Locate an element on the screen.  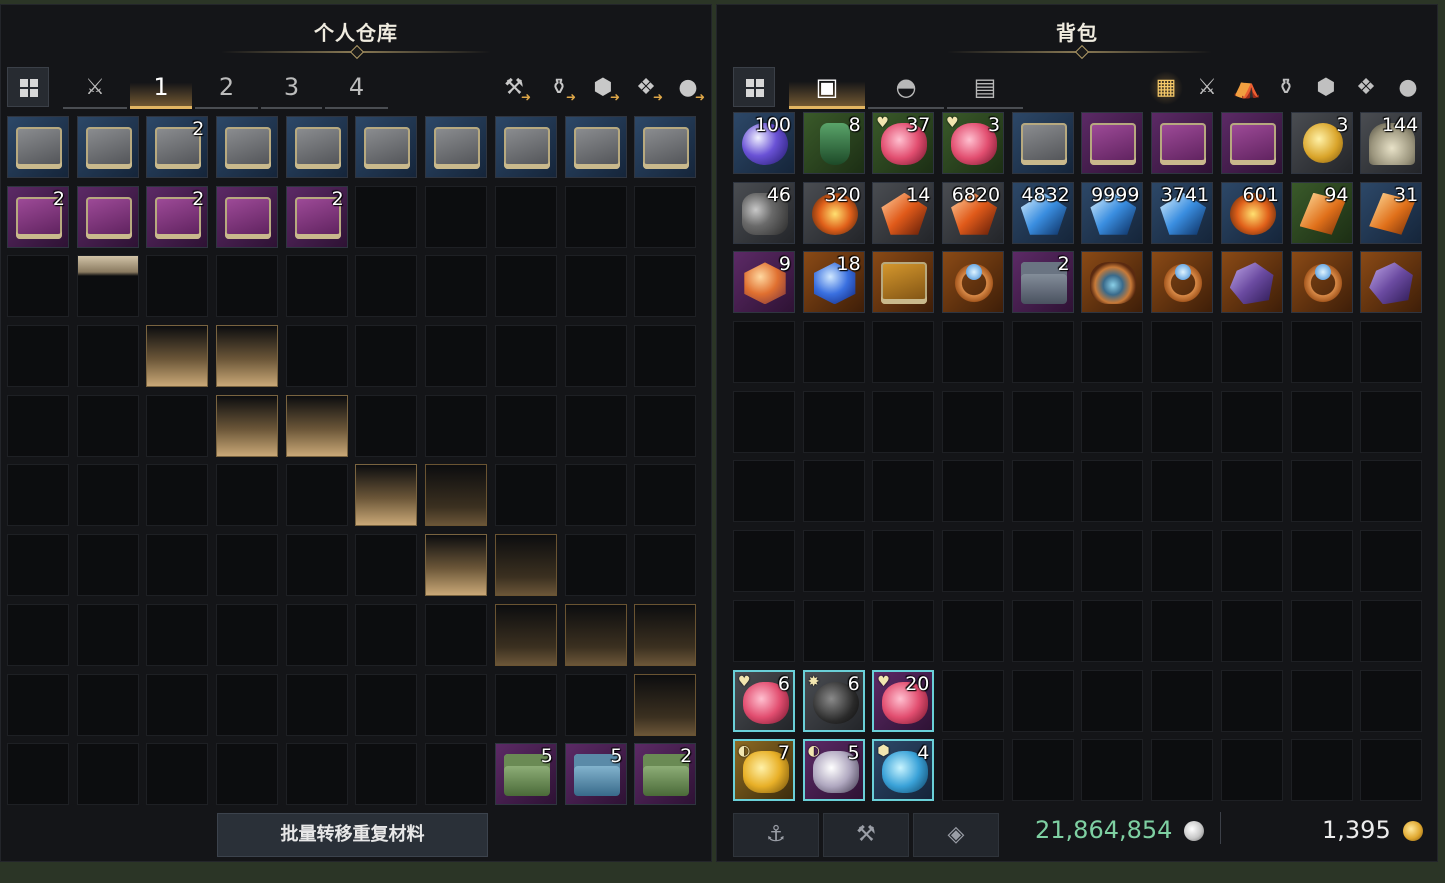
deposit-weapon-filter: ⚒ ➜ is located at coordinates (514, 88).